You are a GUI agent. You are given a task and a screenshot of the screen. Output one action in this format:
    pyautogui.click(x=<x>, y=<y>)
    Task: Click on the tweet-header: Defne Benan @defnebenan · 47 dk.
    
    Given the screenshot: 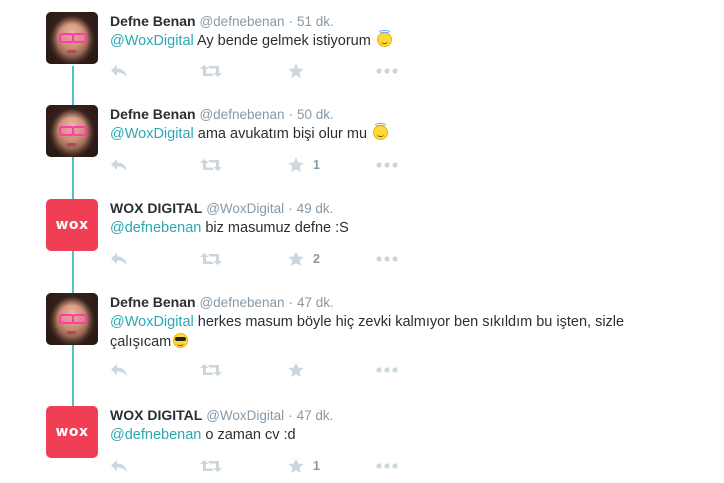 What is the action you would take?
    pyautogui.click(x=222, y=302)
    